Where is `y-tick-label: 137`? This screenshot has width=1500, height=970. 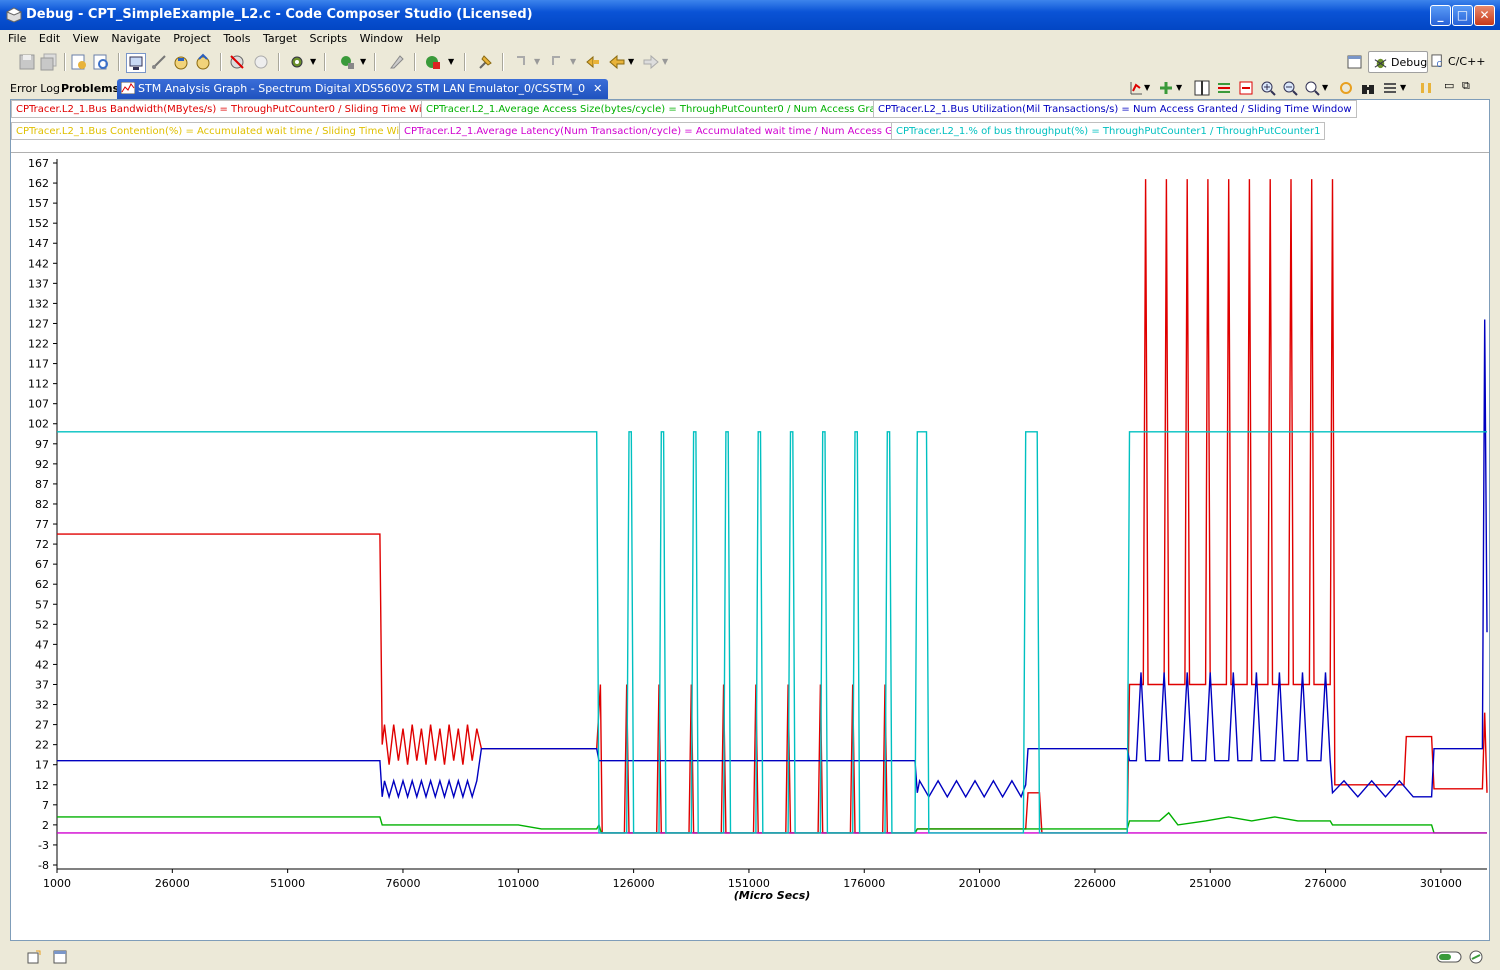 y-tick-label: 137 is located at coordinates (38, 283).